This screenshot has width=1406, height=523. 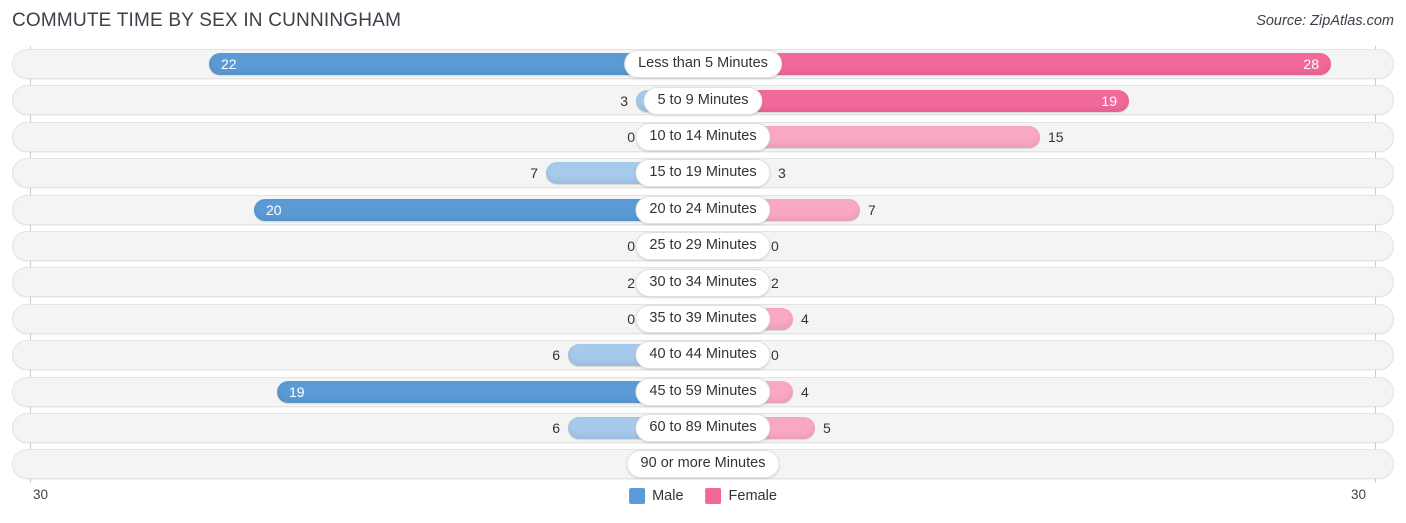 I want to click on axis-label-left-max: 30, so click(x=41, y=494).